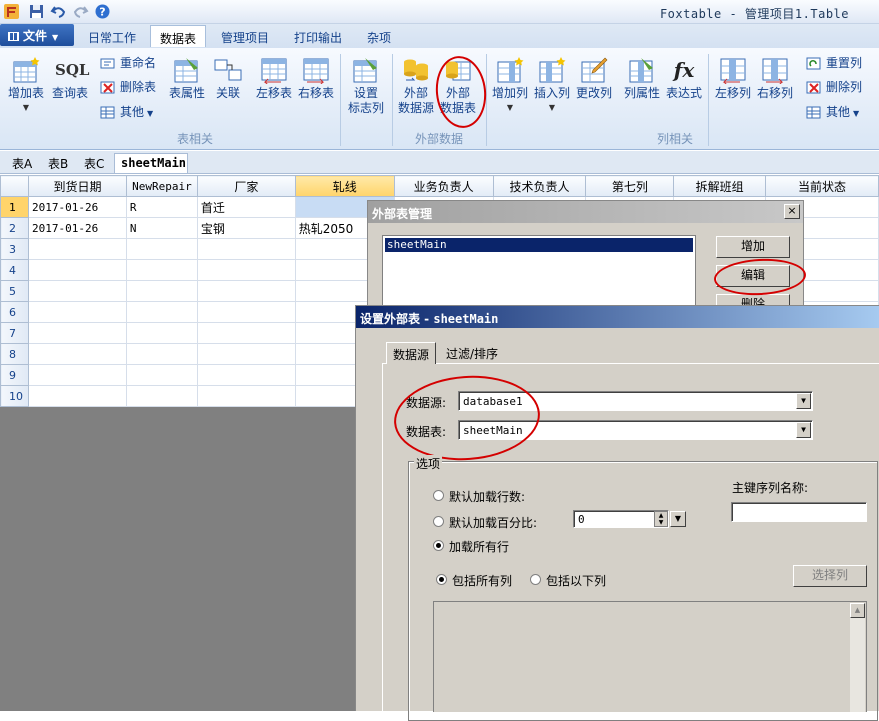 This screenshot has width=879, height=721. What do you see at coordinates (128, 88) in the screenshot?
I see `delete-table-button: 删除表` at bounding box center [128, 88].